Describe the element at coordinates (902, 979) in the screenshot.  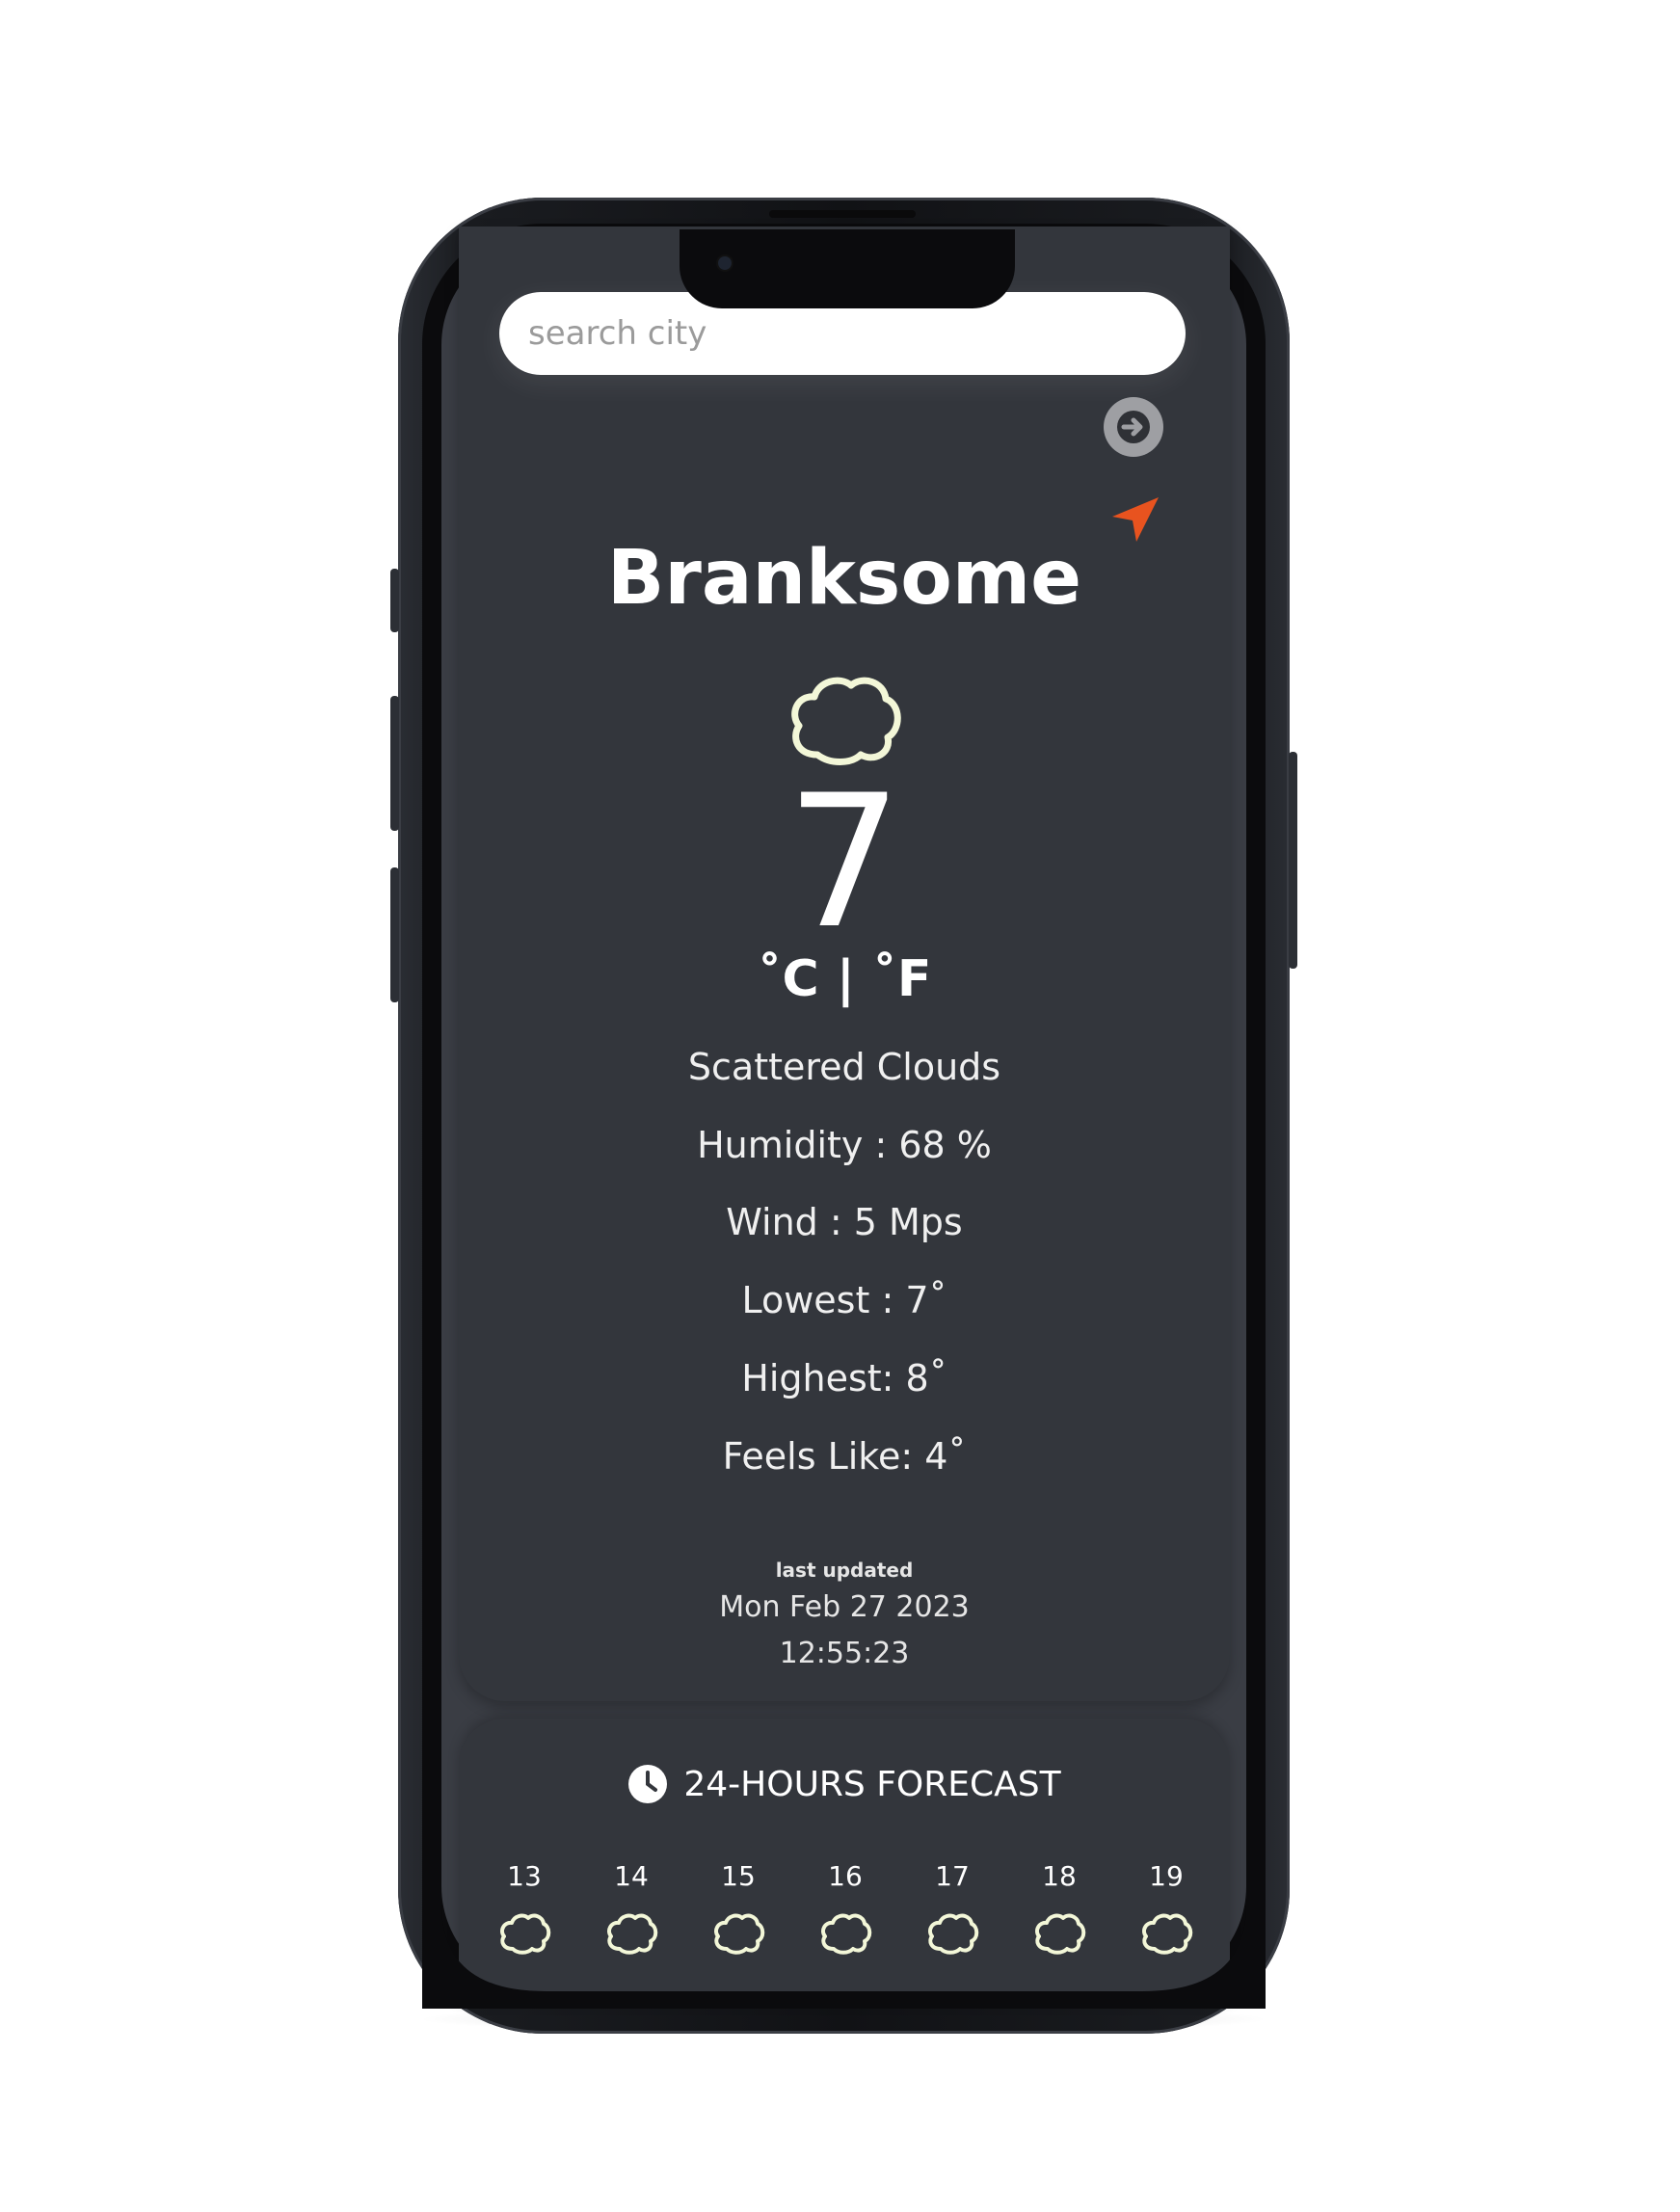
I see `fahrenheit-toggle: ˚F` at that location.